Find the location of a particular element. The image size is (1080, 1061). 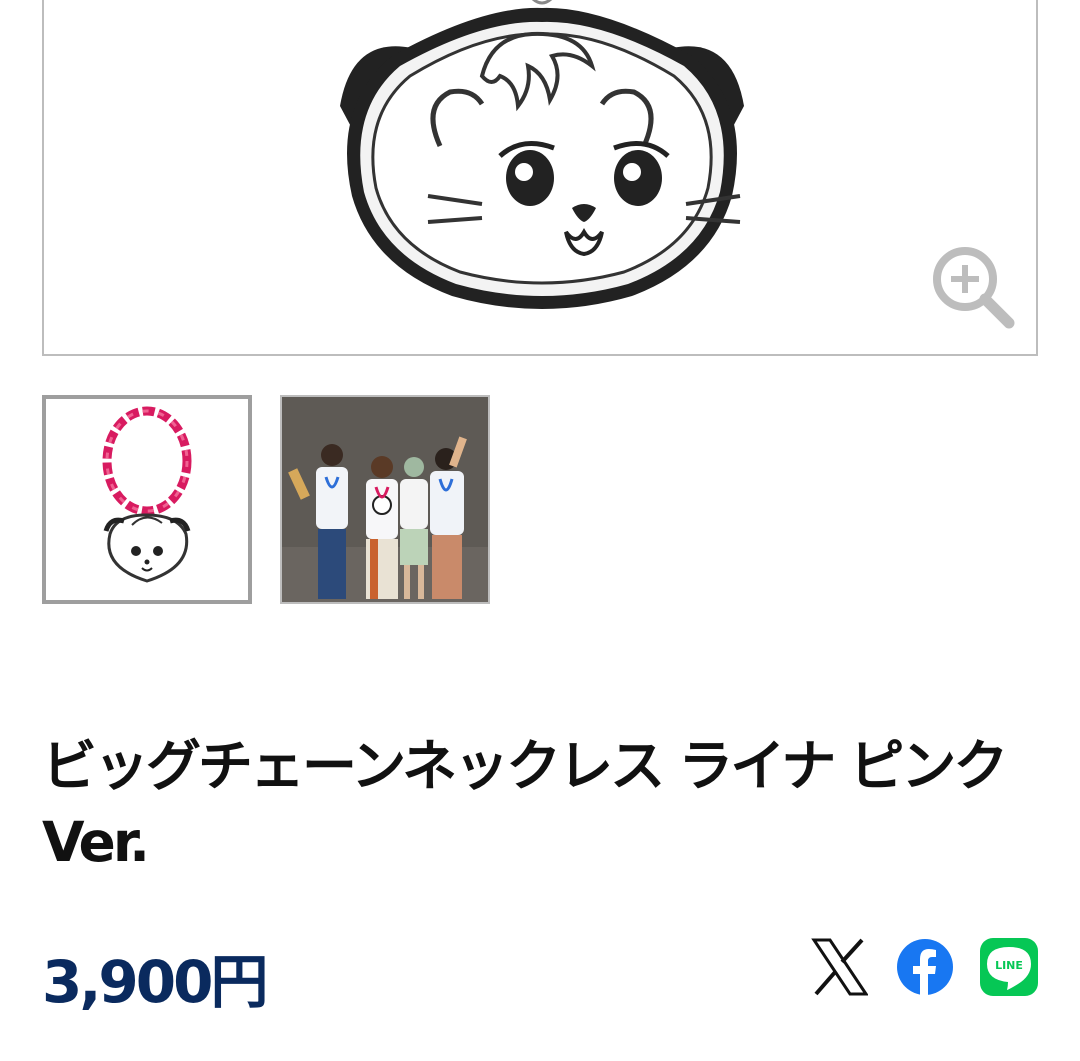

product-title-line1: ビッグチェーンネックレス ライナ ピンク is located at coordinates (525, 766).